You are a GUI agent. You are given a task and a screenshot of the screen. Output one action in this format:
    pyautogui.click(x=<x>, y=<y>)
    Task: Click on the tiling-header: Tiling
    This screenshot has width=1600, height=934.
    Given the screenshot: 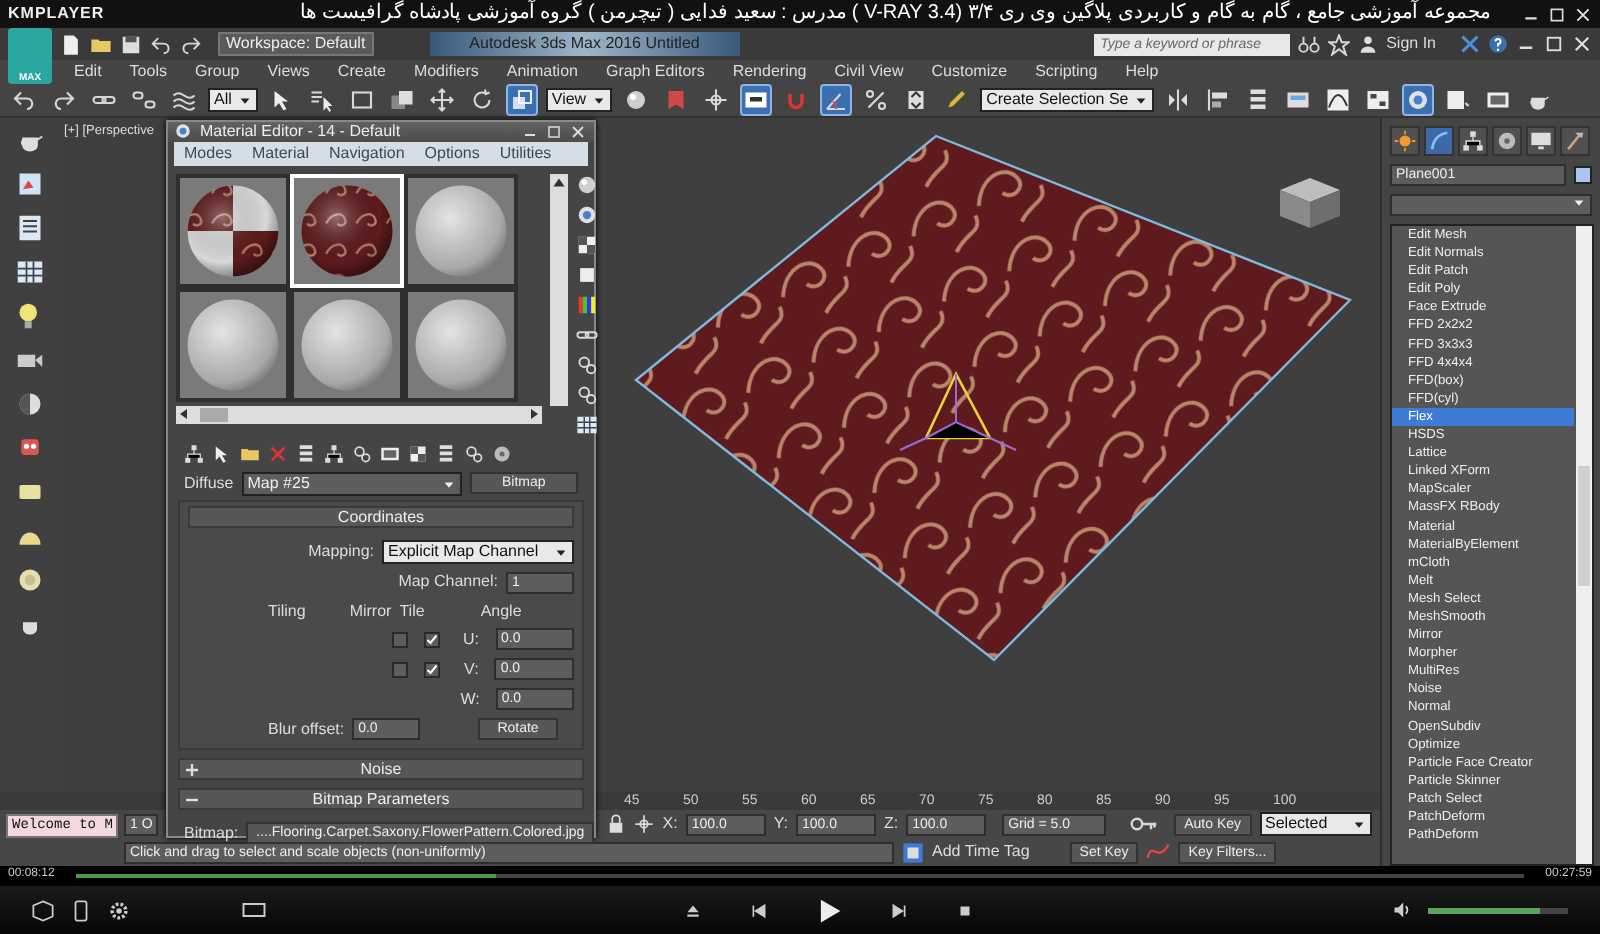 What is the action you would take?
    pyautogui.click(x=287, y=611)
    